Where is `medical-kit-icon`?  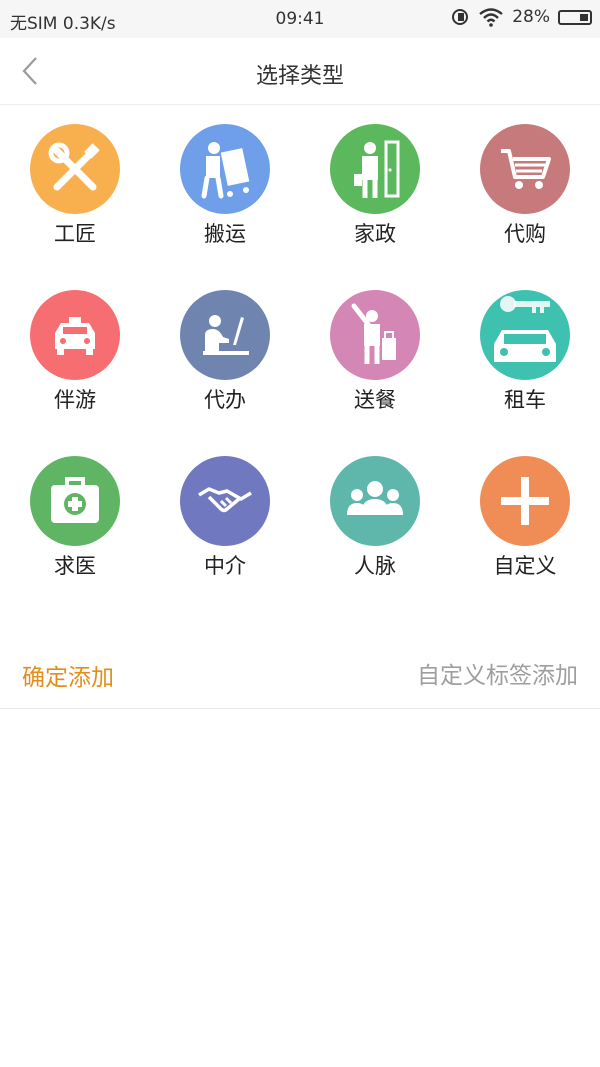 medical-kit-icon is located at coordinates (75, 500).